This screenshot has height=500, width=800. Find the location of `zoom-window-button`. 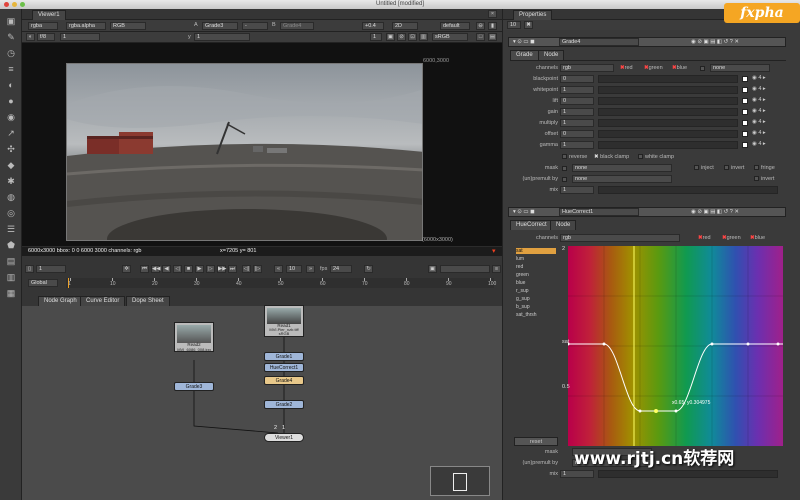

zoom-window-button is located at coordinates (22, 4).